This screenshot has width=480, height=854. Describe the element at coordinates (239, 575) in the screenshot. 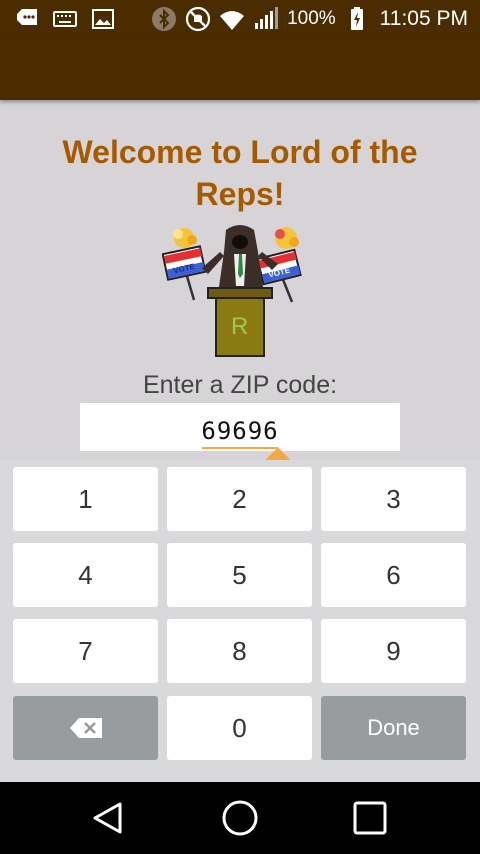

I see `key-5: 5` at that location.